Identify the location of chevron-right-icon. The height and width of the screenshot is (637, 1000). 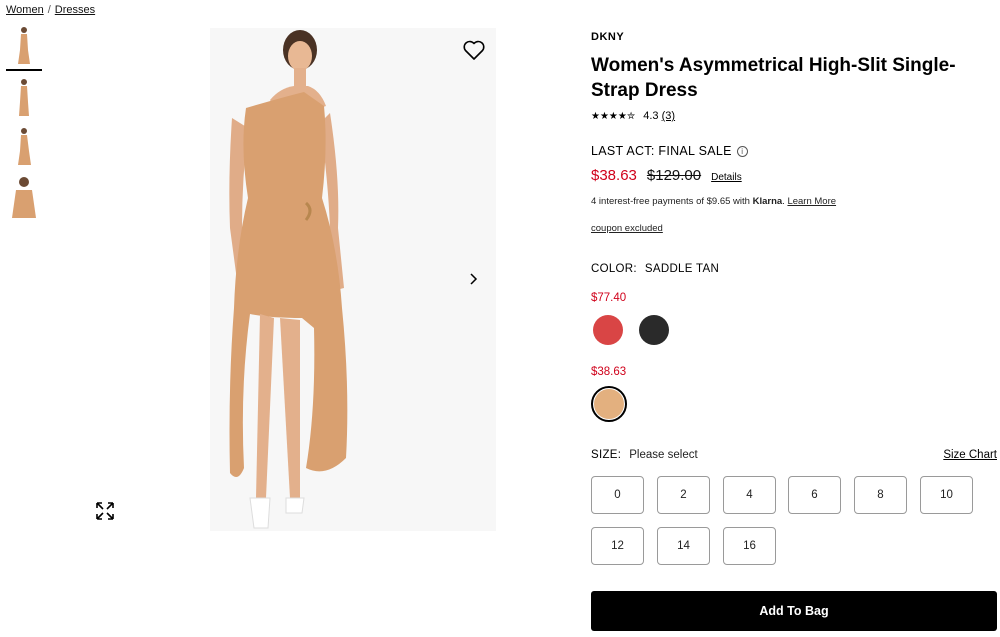
(473, 279).